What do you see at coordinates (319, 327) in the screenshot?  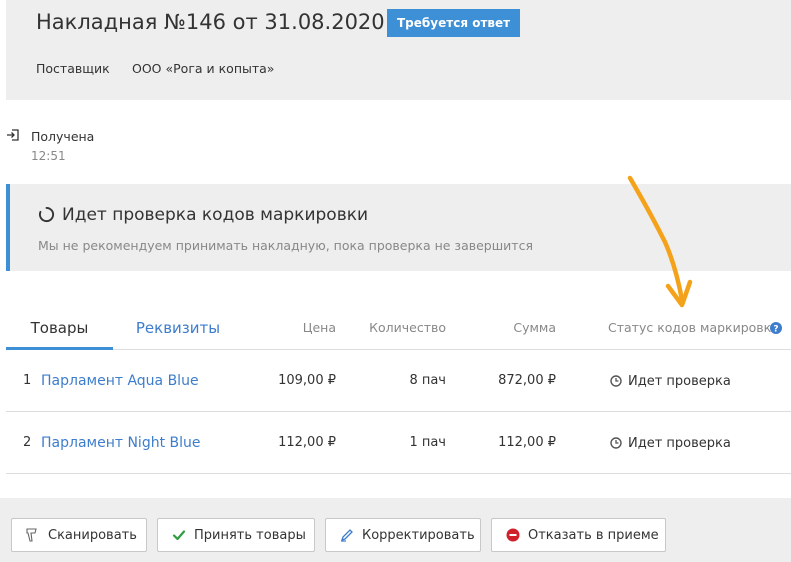 I see `column-header-price: Цена` at bounding box center [319, 327].